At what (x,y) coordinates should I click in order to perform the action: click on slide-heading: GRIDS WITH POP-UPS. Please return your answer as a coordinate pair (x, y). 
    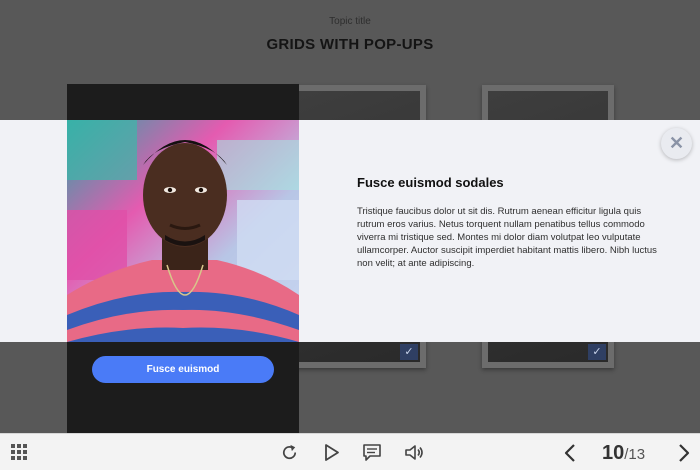
    Looking at the image, I should click on (350, 44).